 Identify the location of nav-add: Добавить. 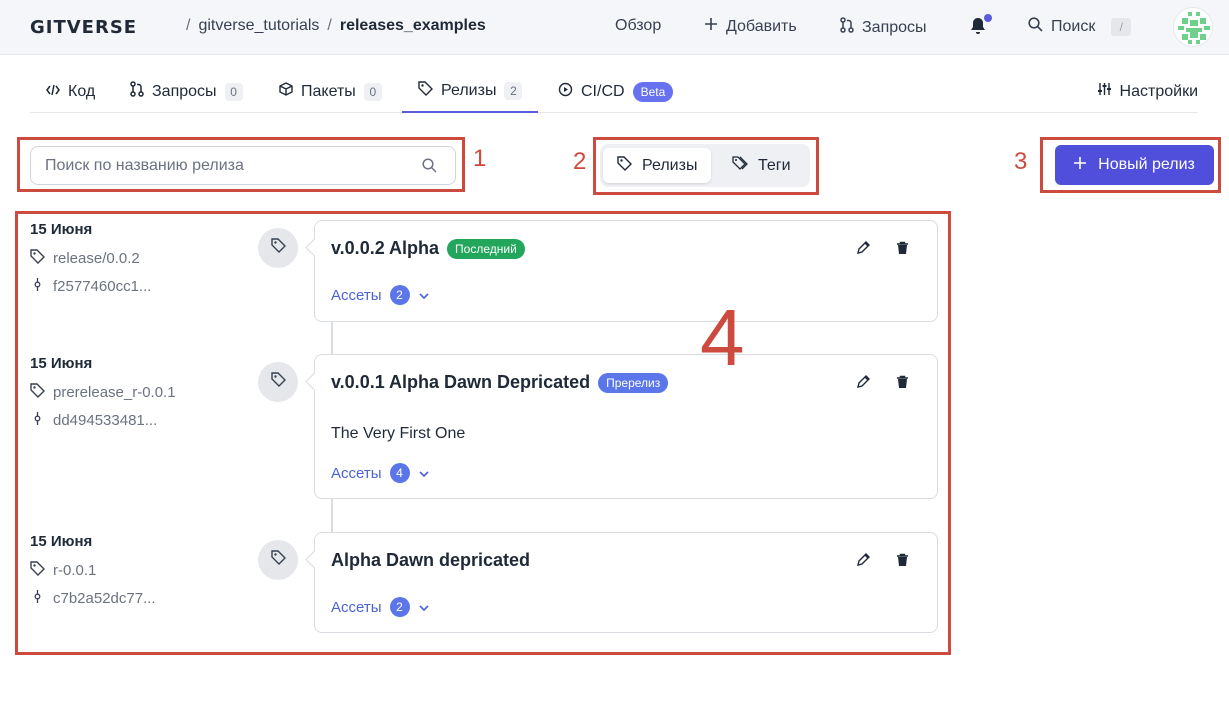
(750, 26).